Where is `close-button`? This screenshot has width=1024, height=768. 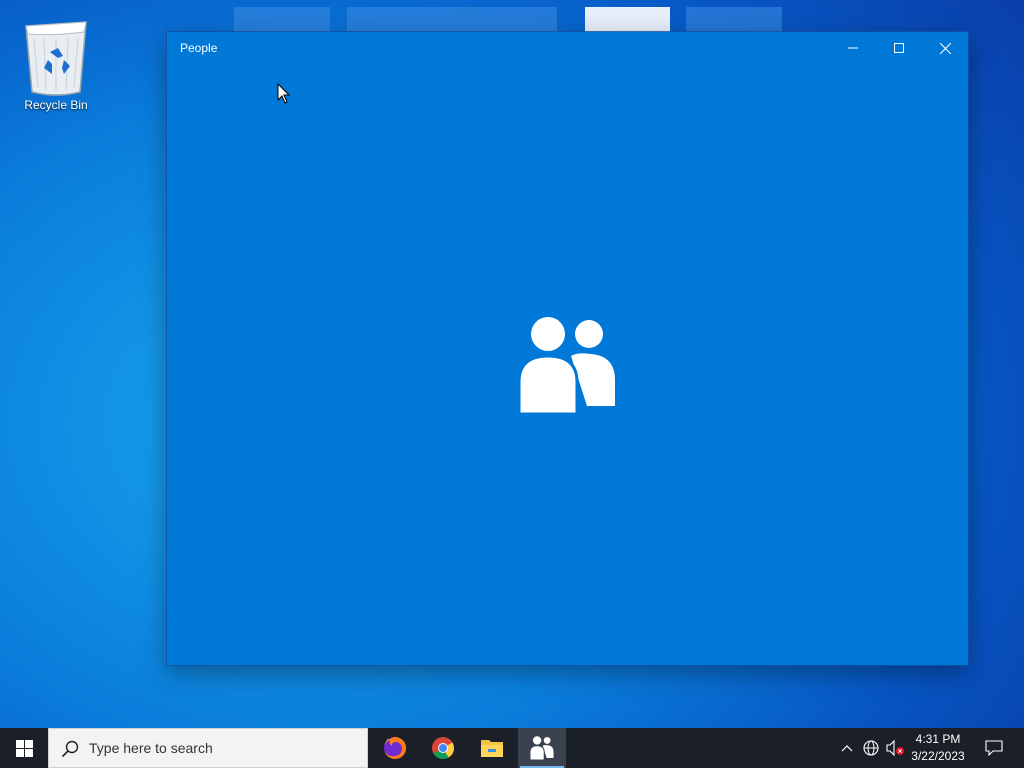
close-button is located at coordinates (945, 48).